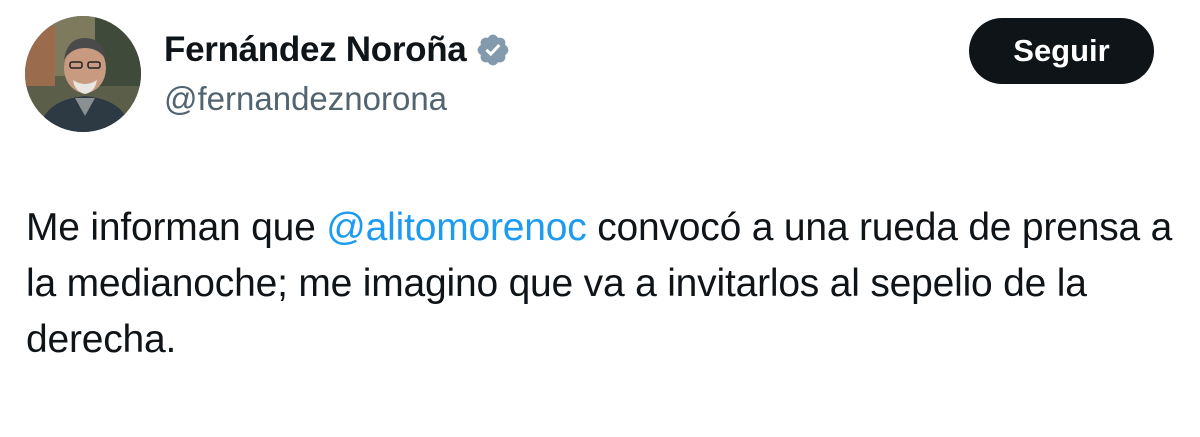 This screenshot has width=1200, height=437. Describe the element at coordinates (456, 227) in the screenshot. I see `mention-link: @alitomorenoc` at that location.